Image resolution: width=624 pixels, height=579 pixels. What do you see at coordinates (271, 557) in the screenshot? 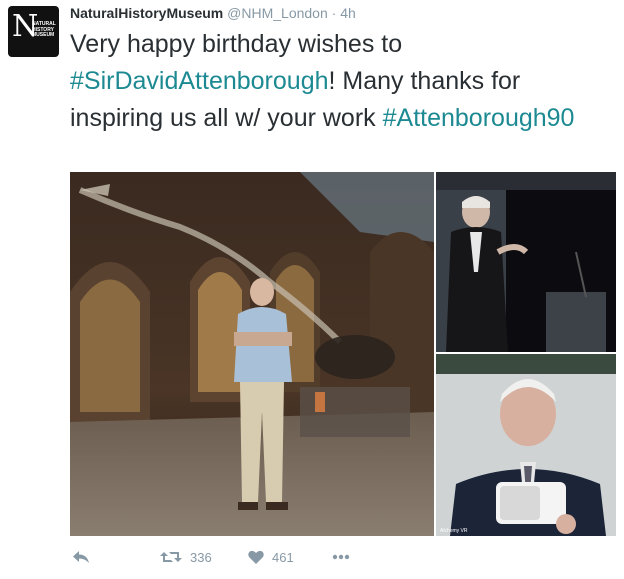
I see `like-button: 461` at bounding box center [271, 557].